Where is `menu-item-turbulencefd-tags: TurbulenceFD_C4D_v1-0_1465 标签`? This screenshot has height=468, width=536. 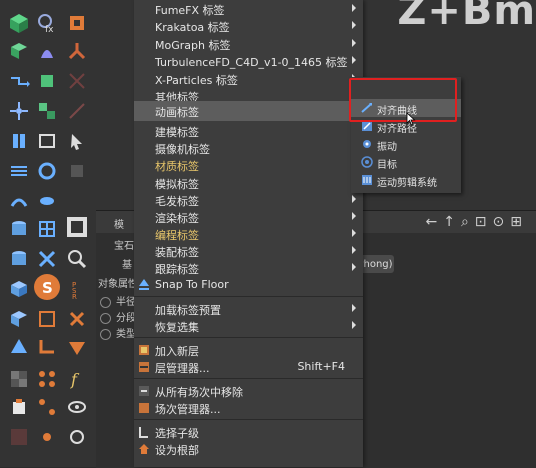 menu-item-turbulencefd-tags: TurbulenceFD_C4D_v1-0_1465 标签 is located at coordinates (248, 61).